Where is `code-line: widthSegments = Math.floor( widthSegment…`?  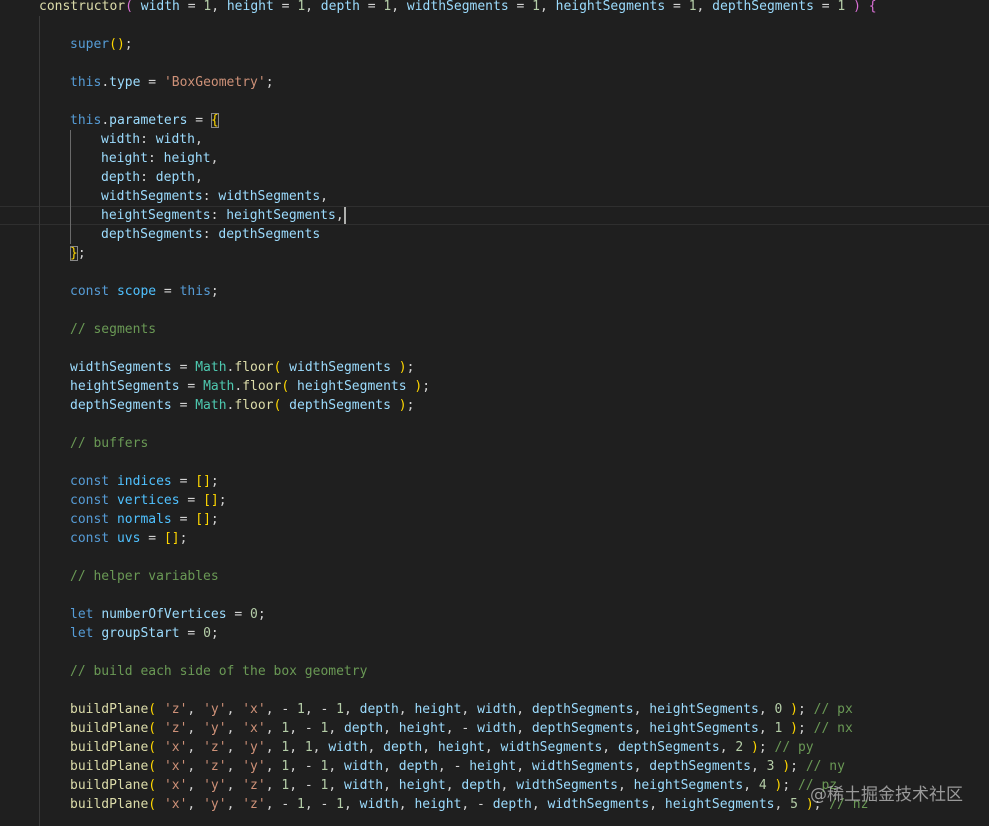
code-line: widthSegments = Math.floor( widthSegment… is located at coordinates (494, 367).